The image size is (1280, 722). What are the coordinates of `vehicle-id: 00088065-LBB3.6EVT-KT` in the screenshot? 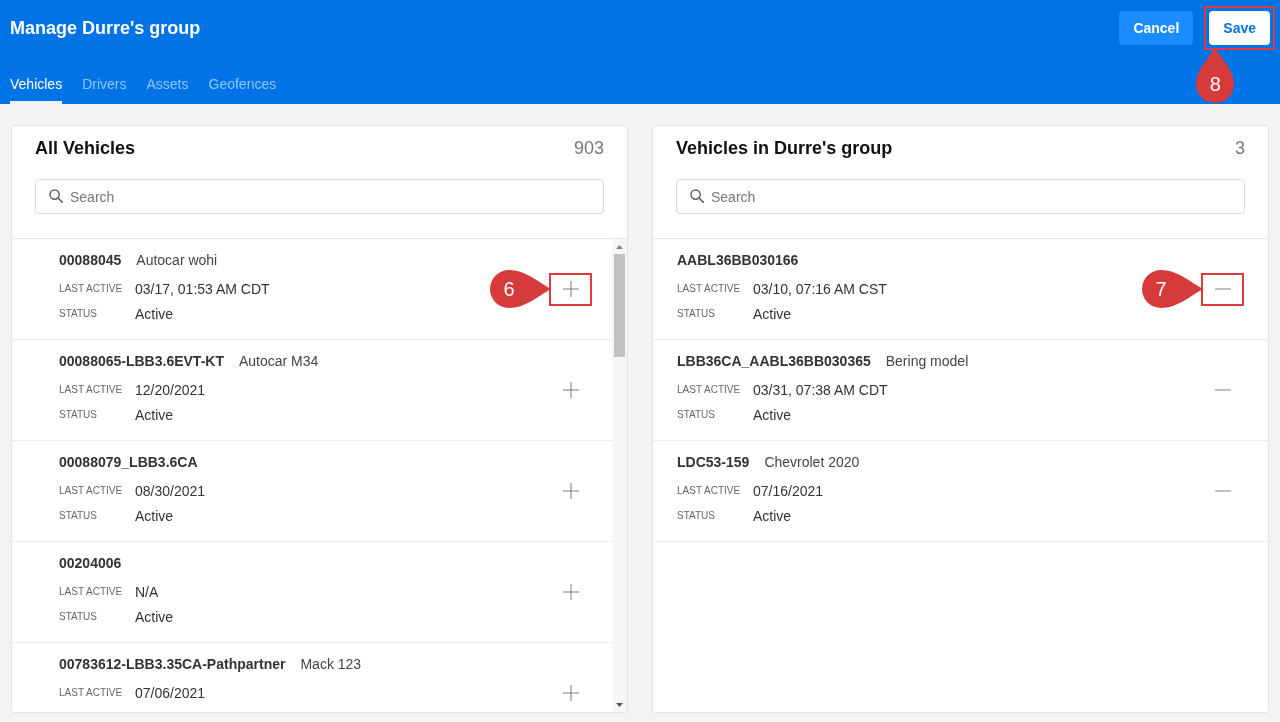 It's located at (141, 361).